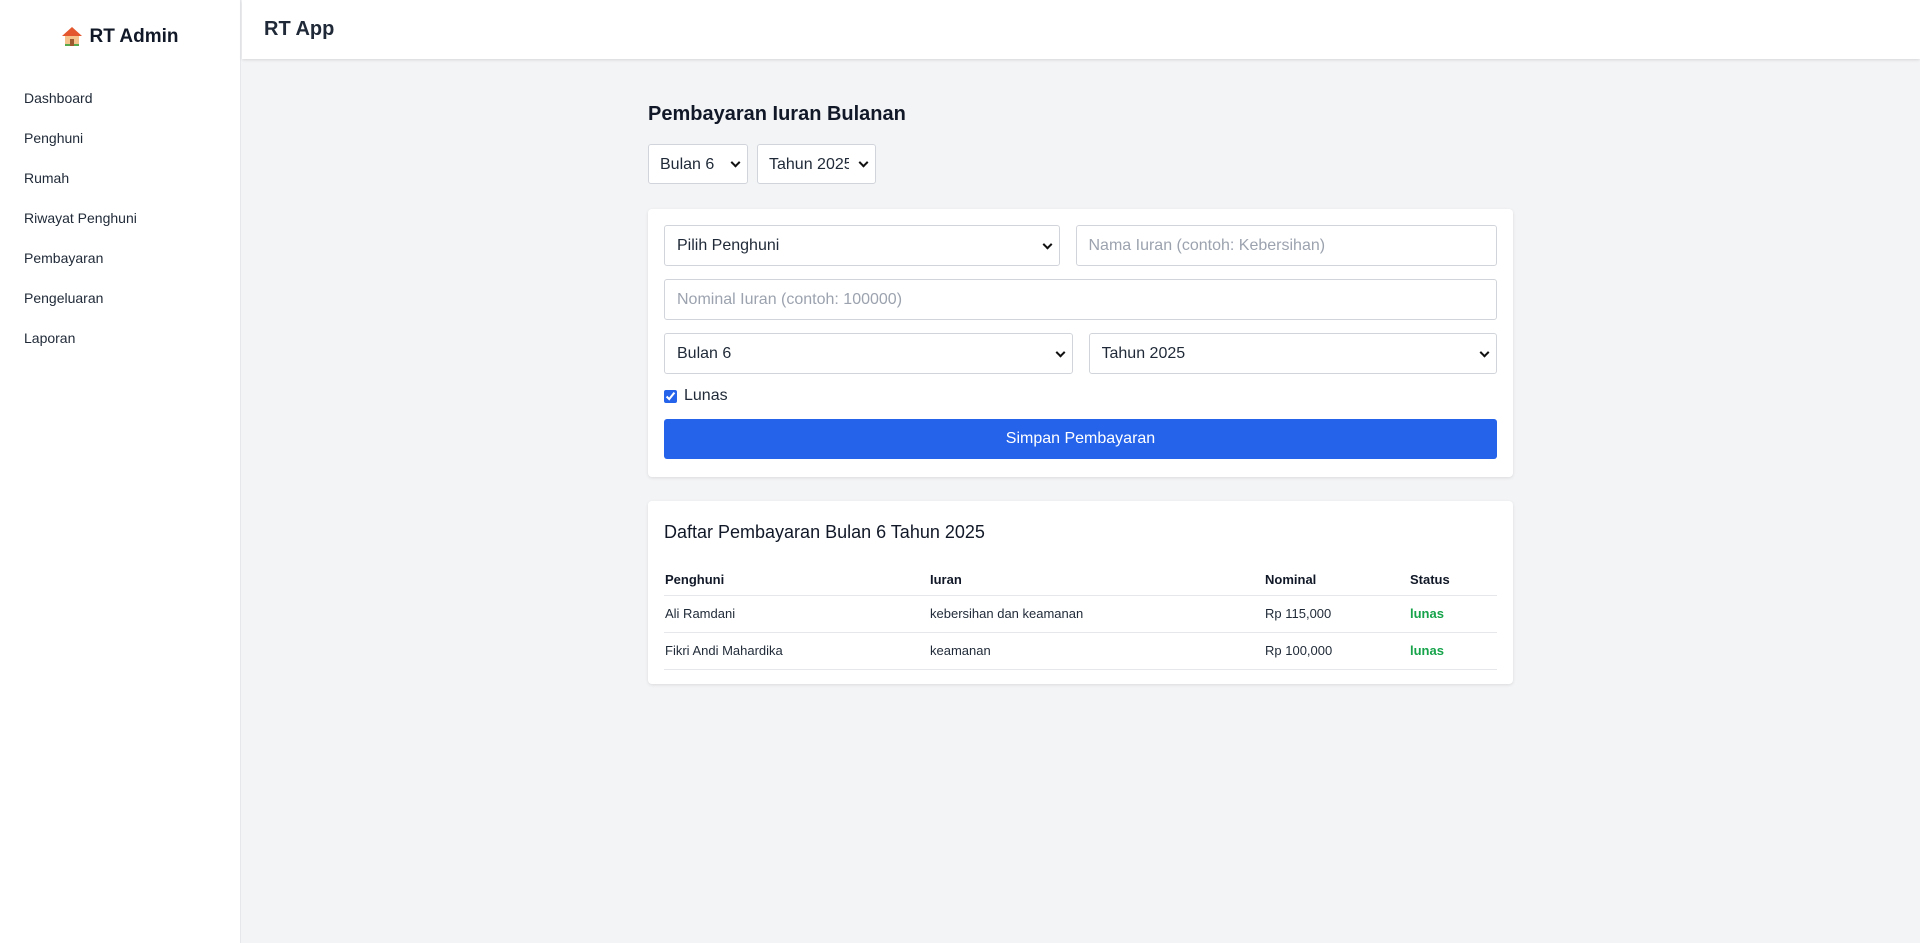  Describe the element at coordinates (777, 114) in the screenshot. I see `page-title: Pembayaran Iuran Bulanan` at that location.